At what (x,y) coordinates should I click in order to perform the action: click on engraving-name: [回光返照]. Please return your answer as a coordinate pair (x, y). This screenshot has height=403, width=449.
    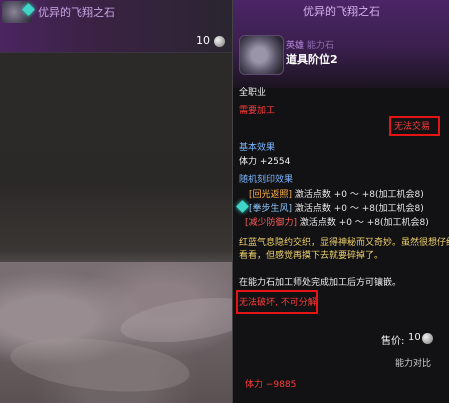
    Looking at the image, I should click on (271, 195).